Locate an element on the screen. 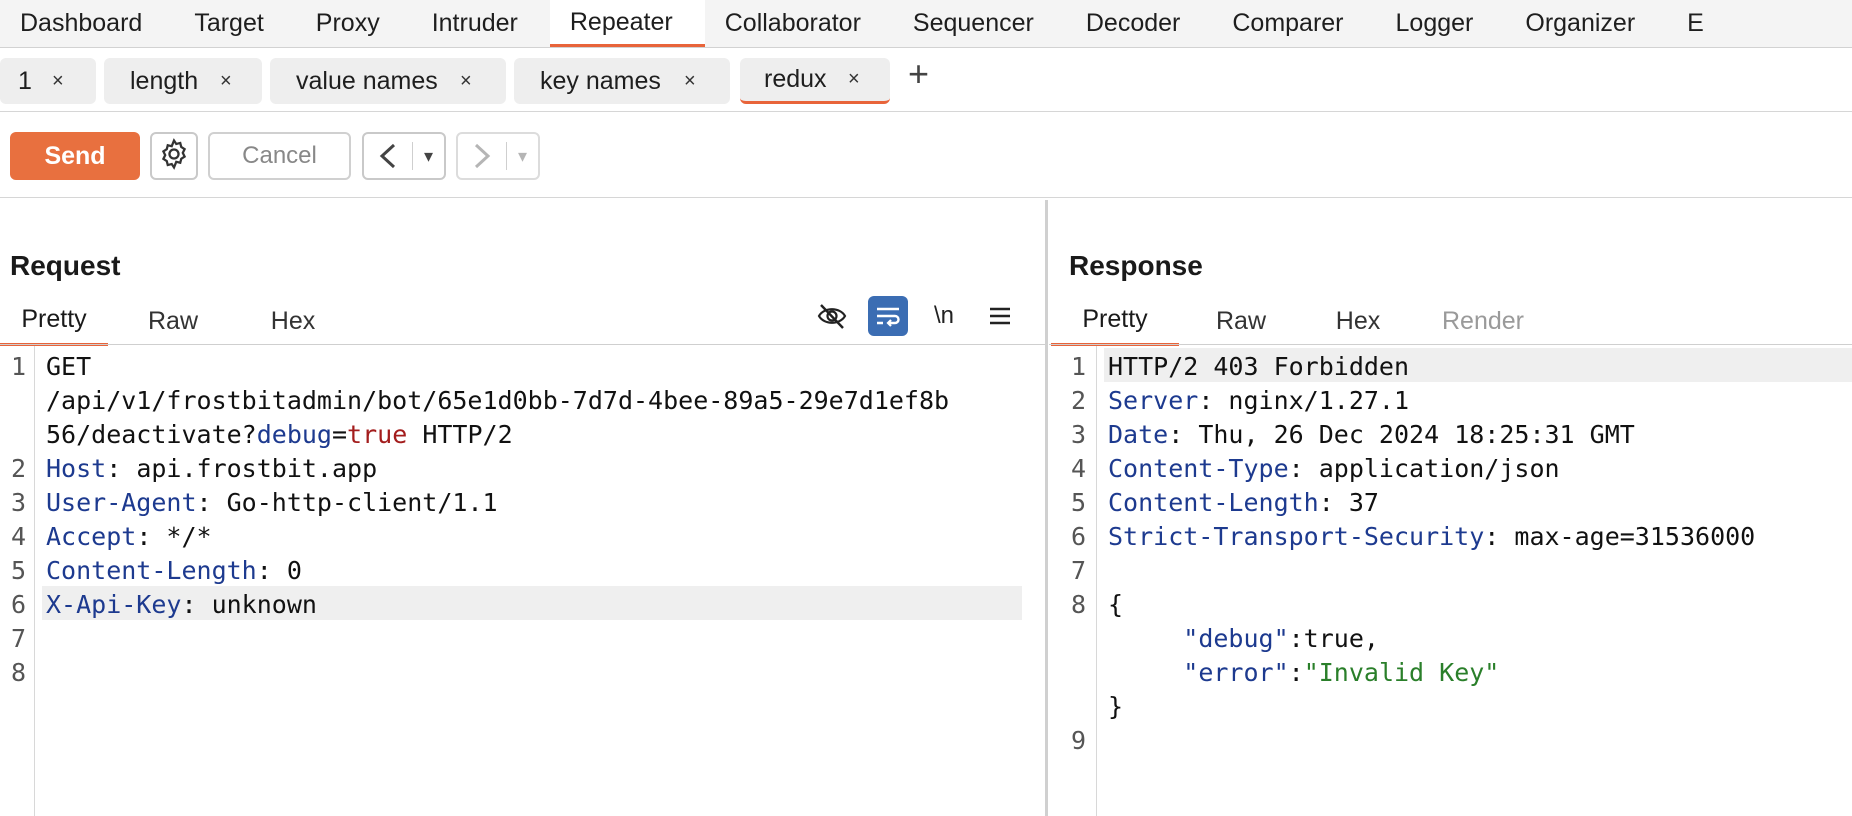 Image resolution: width=1852 pixels, height=816 pixels. request-tab-pretty: Pretty is located at coordinates (54, 321).